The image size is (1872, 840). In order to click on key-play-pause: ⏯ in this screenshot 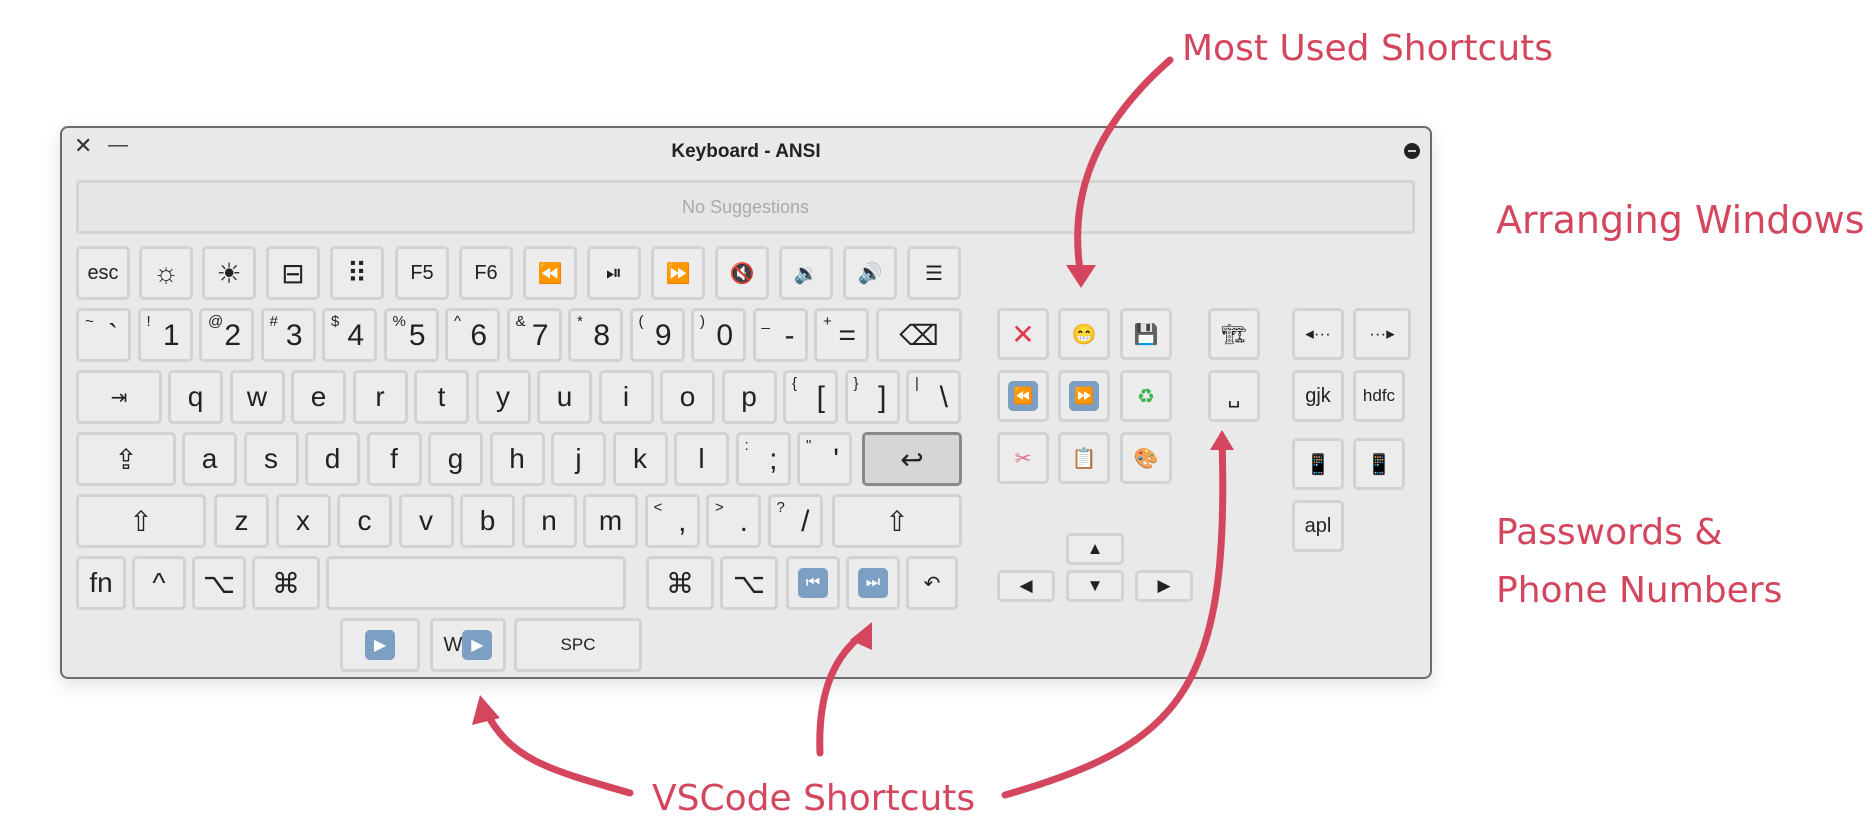, I will do `click(614, 273)`.